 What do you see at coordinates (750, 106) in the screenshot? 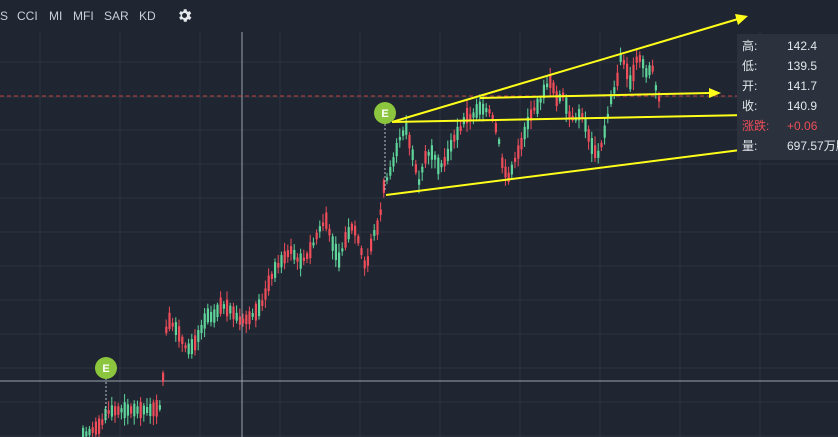
I see `info-label-close: 收:` at bounding box center [750, 106].